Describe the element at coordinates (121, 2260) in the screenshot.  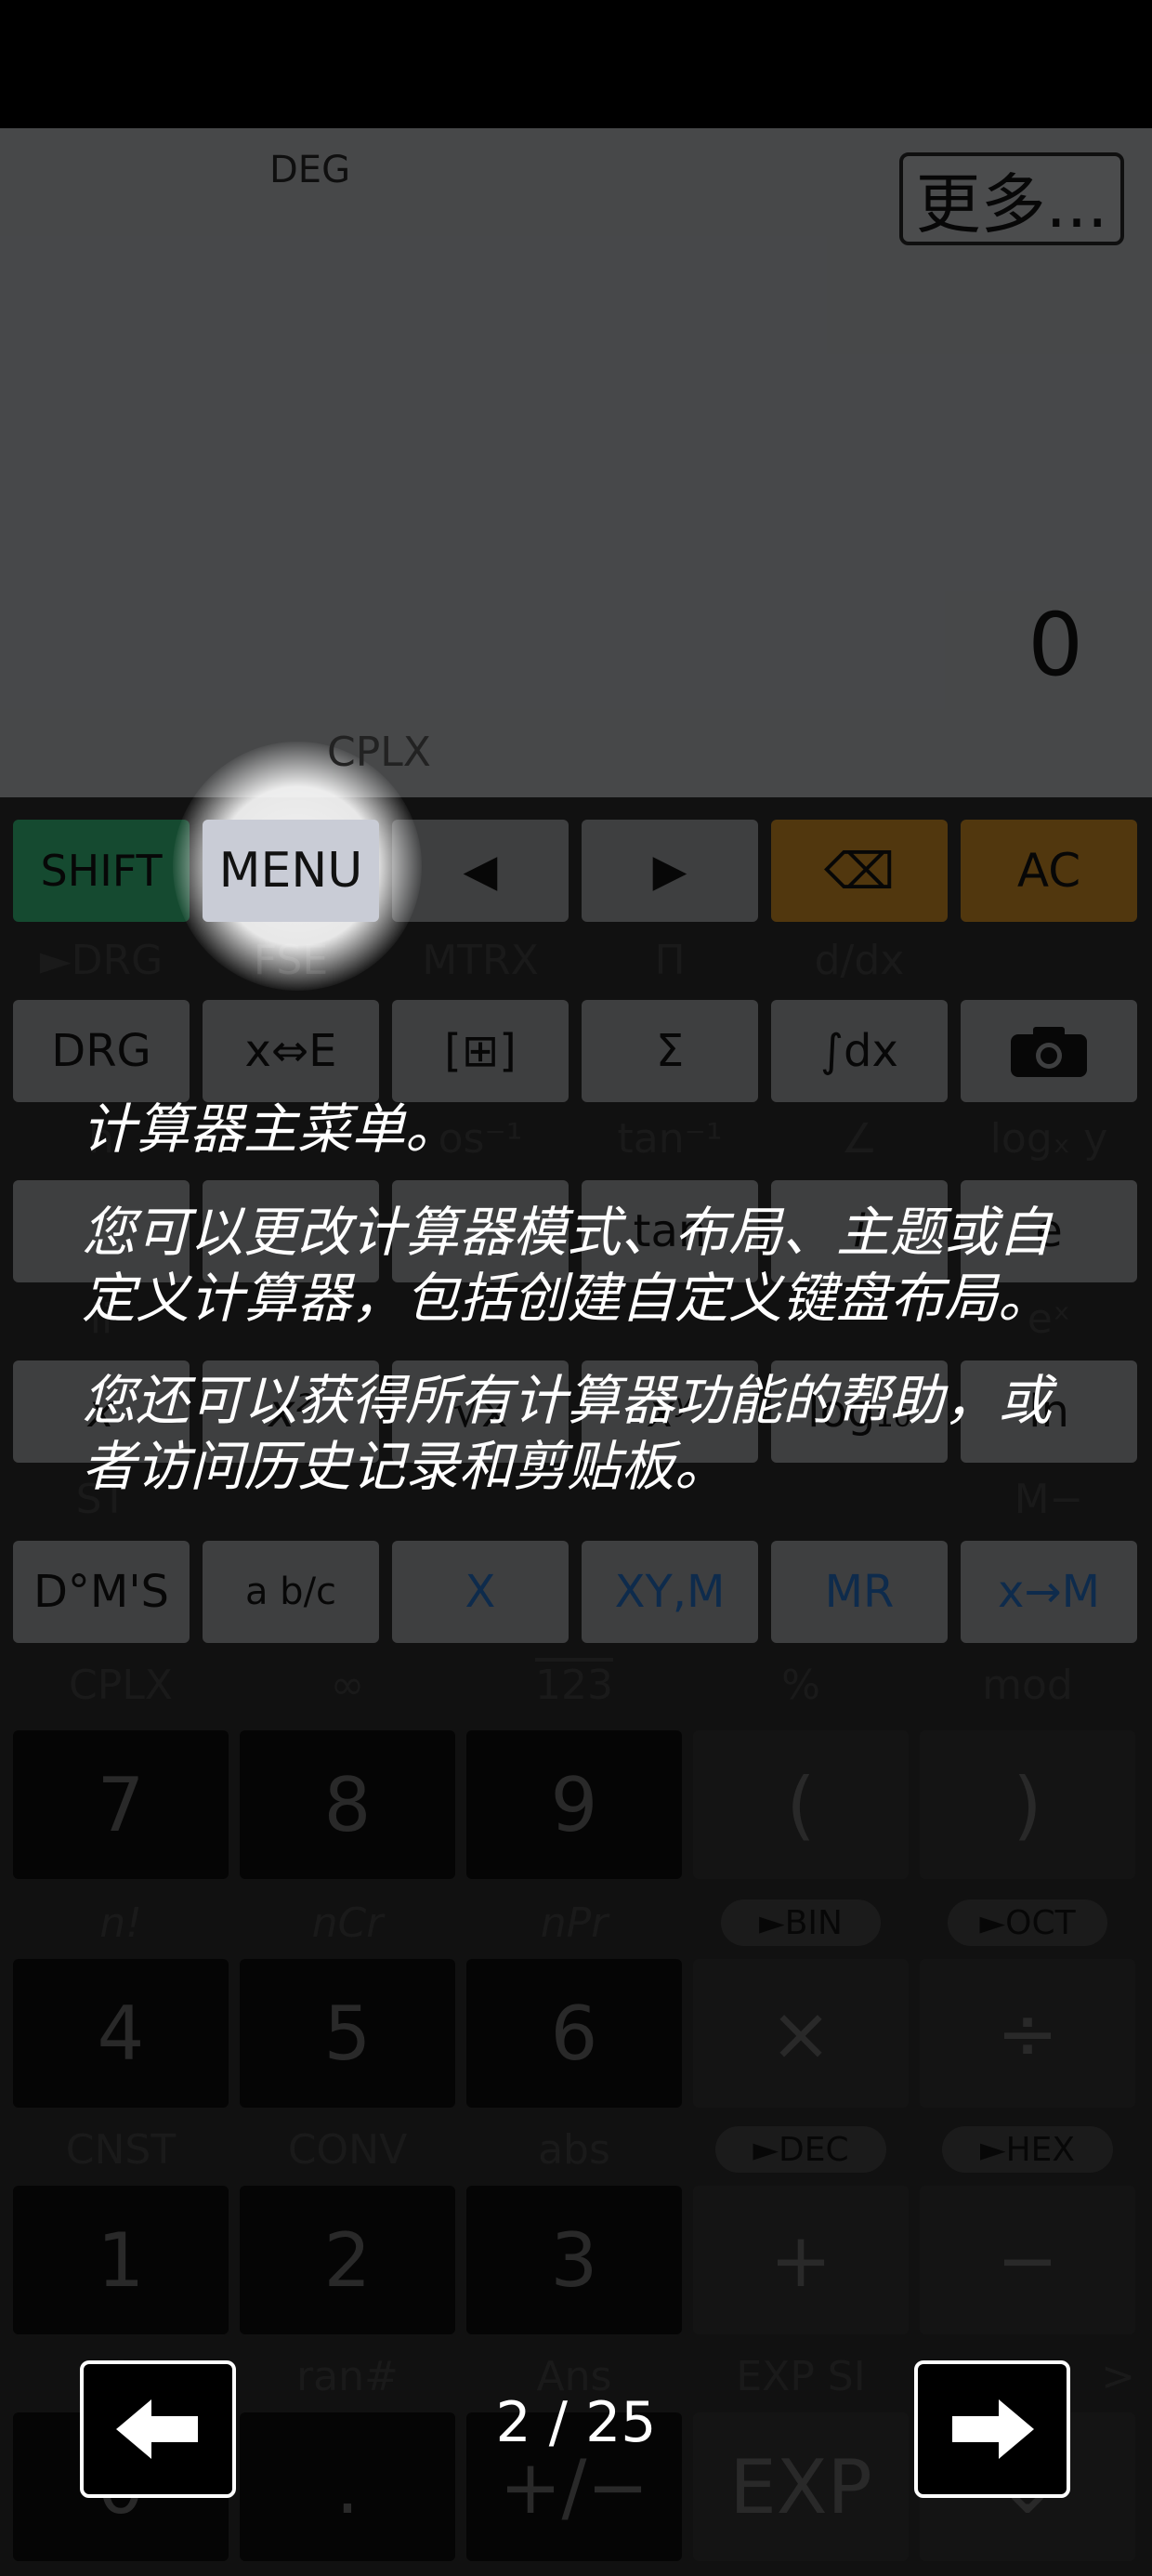
I see `key-1: 1` at that location.